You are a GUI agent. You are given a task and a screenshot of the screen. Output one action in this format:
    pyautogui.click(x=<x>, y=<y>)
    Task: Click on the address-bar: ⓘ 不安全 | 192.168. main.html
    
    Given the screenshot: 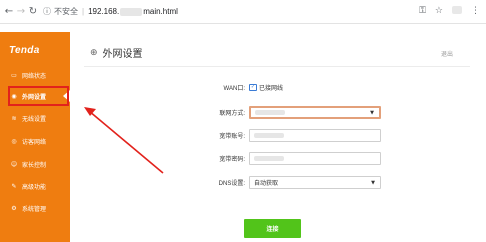 What is the action you would take?
    pyautogui.click(x=110, y=11)
    